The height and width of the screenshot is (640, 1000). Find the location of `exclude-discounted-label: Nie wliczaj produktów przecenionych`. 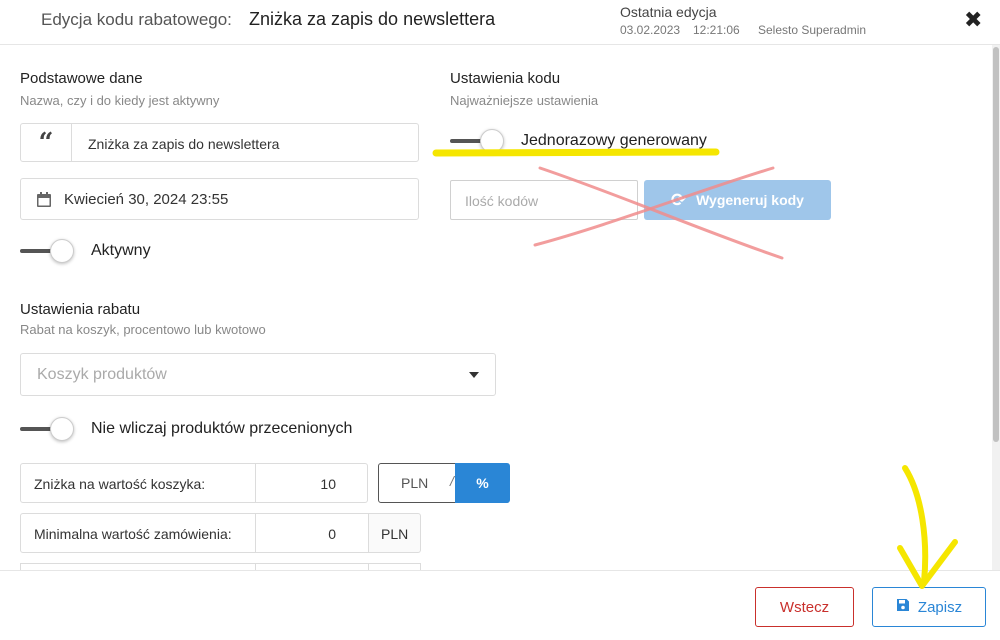

exclude-discounted-label: Nie wliczaj produktów przecenionych is located at coordinates (222, 428).